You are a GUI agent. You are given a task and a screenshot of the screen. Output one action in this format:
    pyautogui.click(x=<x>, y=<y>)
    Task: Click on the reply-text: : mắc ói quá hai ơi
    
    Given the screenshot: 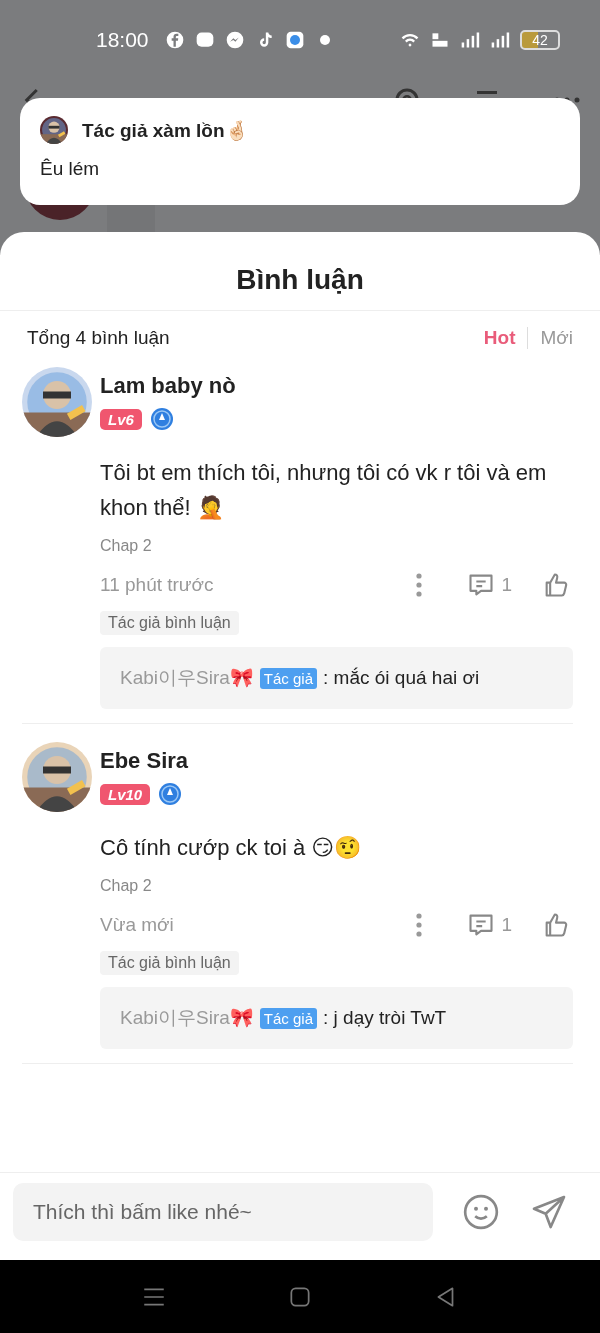 What is the action you would take?
    pyautogui.click(x=401, y=678)
    